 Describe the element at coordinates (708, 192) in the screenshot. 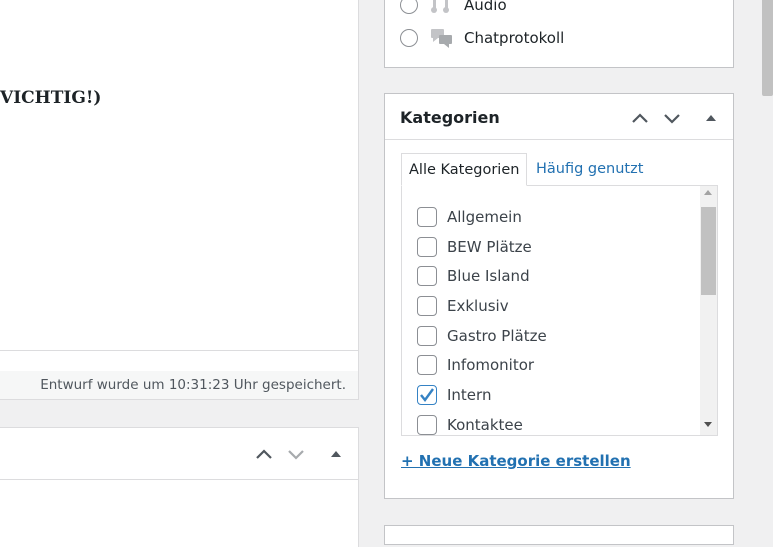

I see `scroll-up-arrow-icon` at that location.